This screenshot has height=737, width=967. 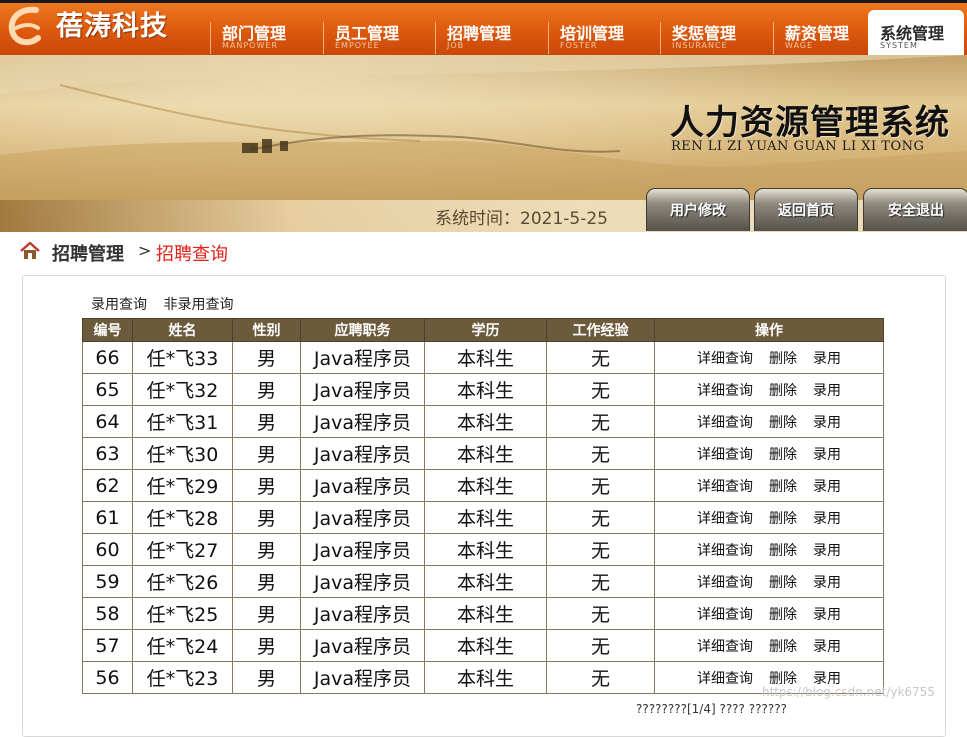 I want to click on column-header-name: 姓名, so click(x=182, y=330).